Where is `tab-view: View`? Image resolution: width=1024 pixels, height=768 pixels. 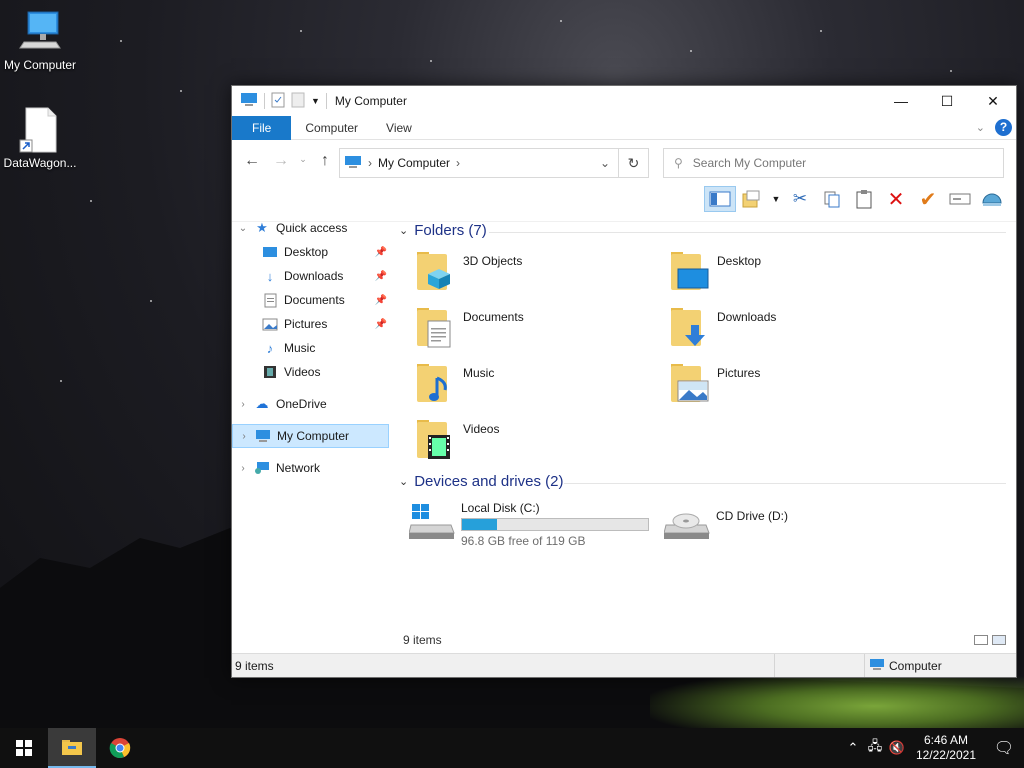 tab-view: View is located at coordinates (399, 128).